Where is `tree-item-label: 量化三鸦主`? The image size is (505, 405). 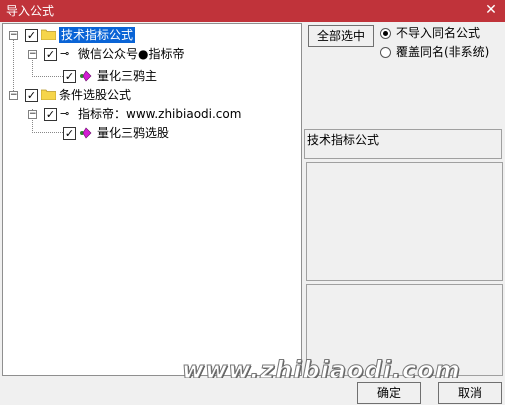 tree-item-label: 量化三鸦主 is located at coordinates (127, 76).